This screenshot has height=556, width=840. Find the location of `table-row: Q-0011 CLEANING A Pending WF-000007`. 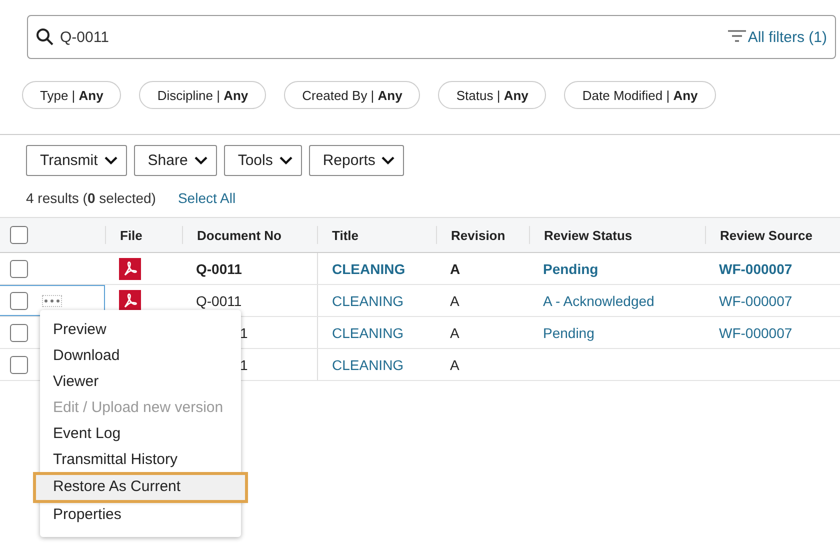

table-row: Q-0011 CLEANING A Pending WF-000007 is located at coordinates (420, 269).